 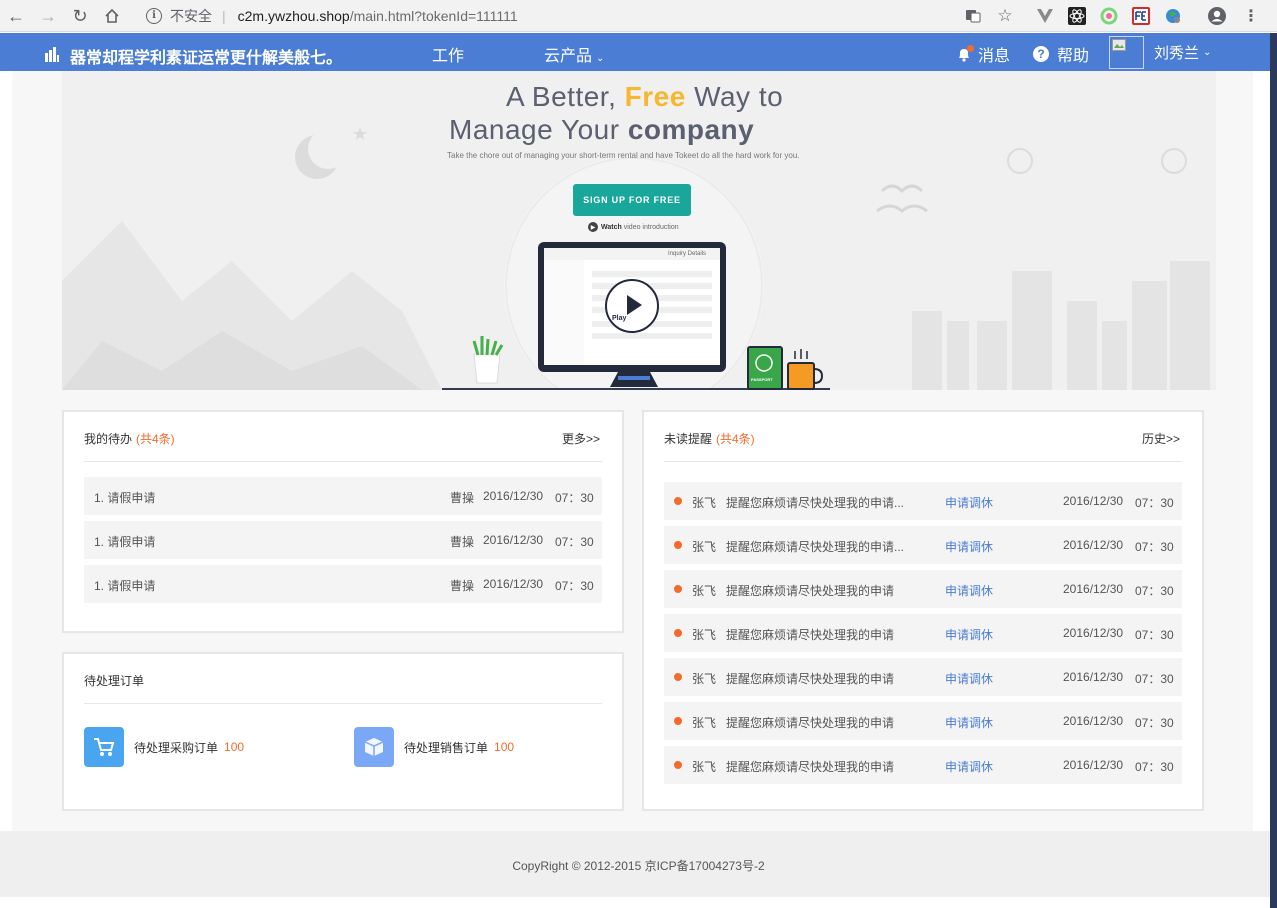 I want to click on todo-count: (共4条), so click(x=155, y=439).